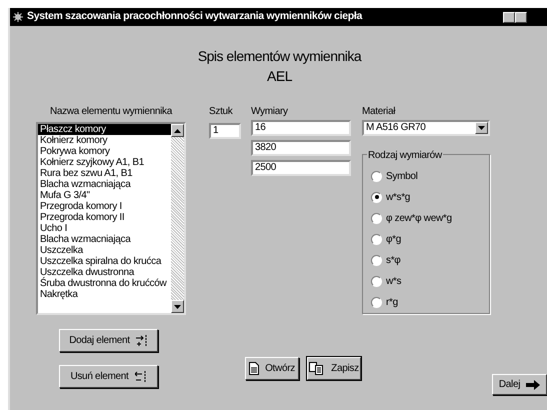 The width and height of the screenshot is (547, 410). I want to click on window-title: System szacowania pracochłonności wytwarzania wymienników ciepła, so click(194, 16).